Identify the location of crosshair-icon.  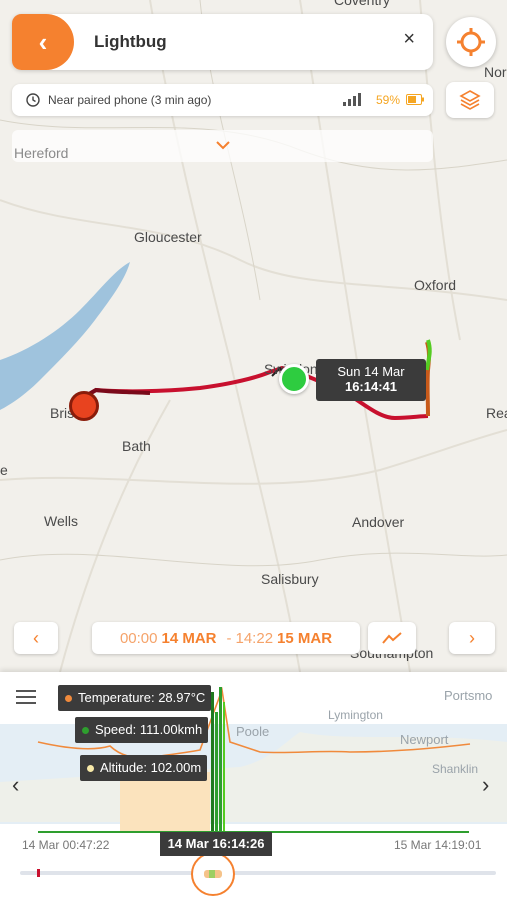
(471, 42).